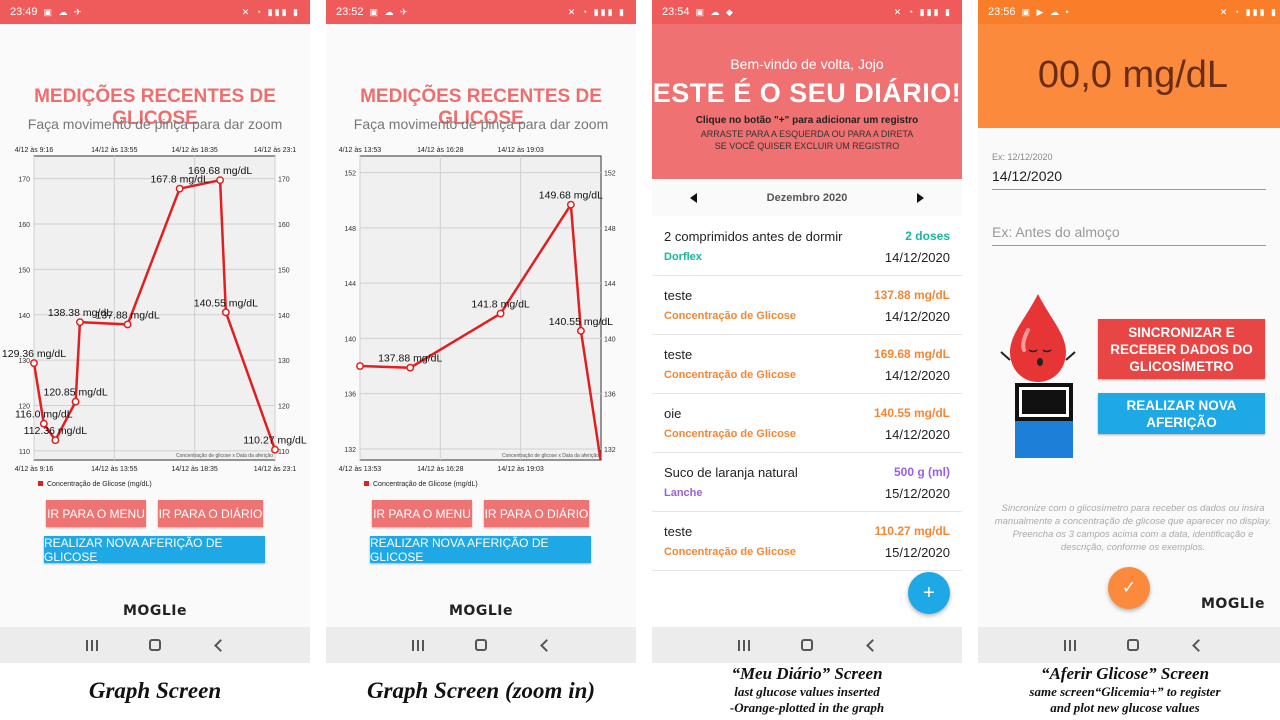 The image size is (1280, 720). I want to click on y-tick-label-right: 140, so click(284, 316).